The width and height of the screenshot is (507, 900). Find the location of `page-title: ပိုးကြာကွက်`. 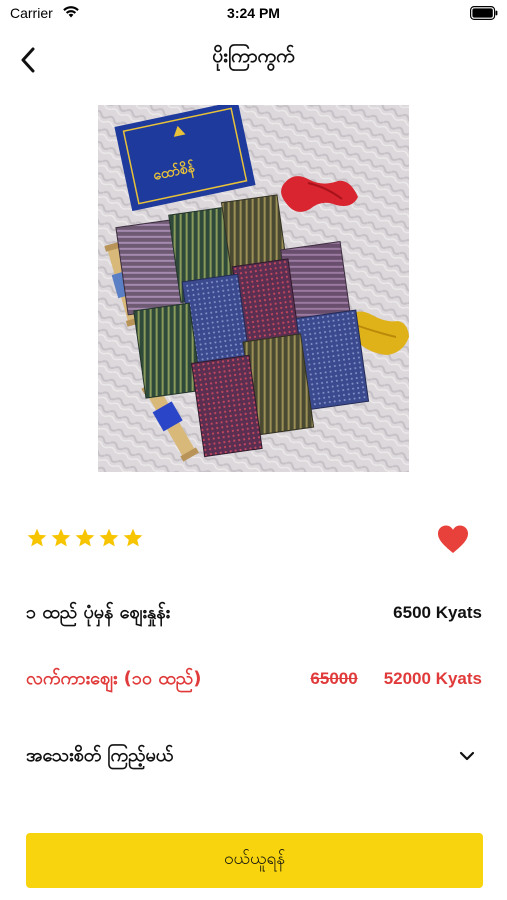

page-title: ပိုးကြာကွက် is located at coordinates (253, 56).